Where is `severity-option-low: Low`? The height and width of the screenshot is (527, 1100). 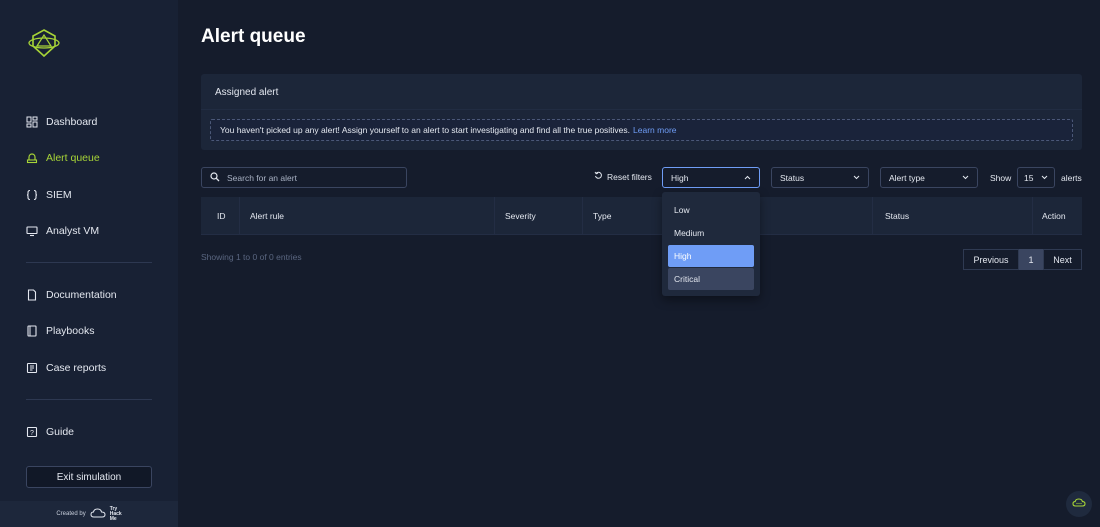 severity-option-low: Low is located at coordinates (711, 210).